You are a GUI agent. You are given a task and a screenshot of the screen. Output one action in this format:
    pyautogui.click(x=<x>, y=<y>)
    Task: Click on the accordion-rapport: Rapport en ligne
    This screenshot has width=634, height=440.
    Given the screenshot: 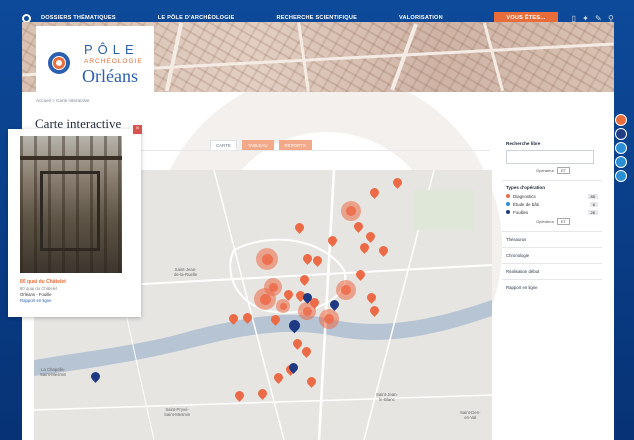 What is the action you would take?
    pyautogui.click(x=552, y=287)
    